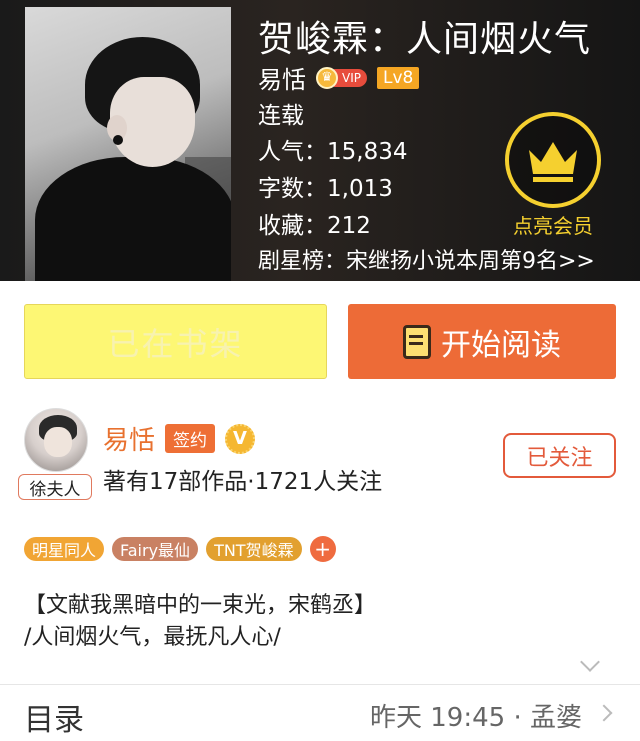 The width and height of the screenshot is (640, 741). I want to click on author-row: 易恬 ♛ VIP Lv8, so click(339, 77).